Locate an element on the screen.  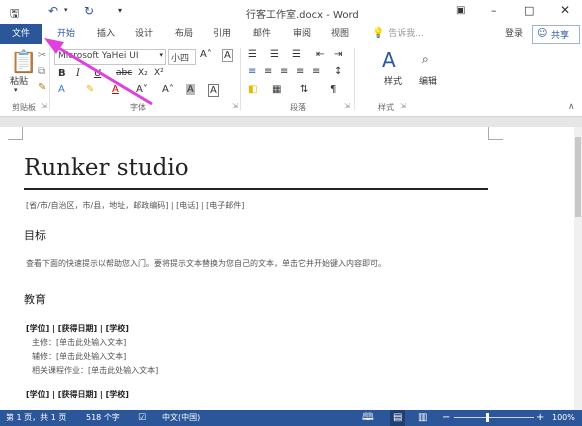
language-indicator: 中文(中国) is located at coordinates (181, 418).